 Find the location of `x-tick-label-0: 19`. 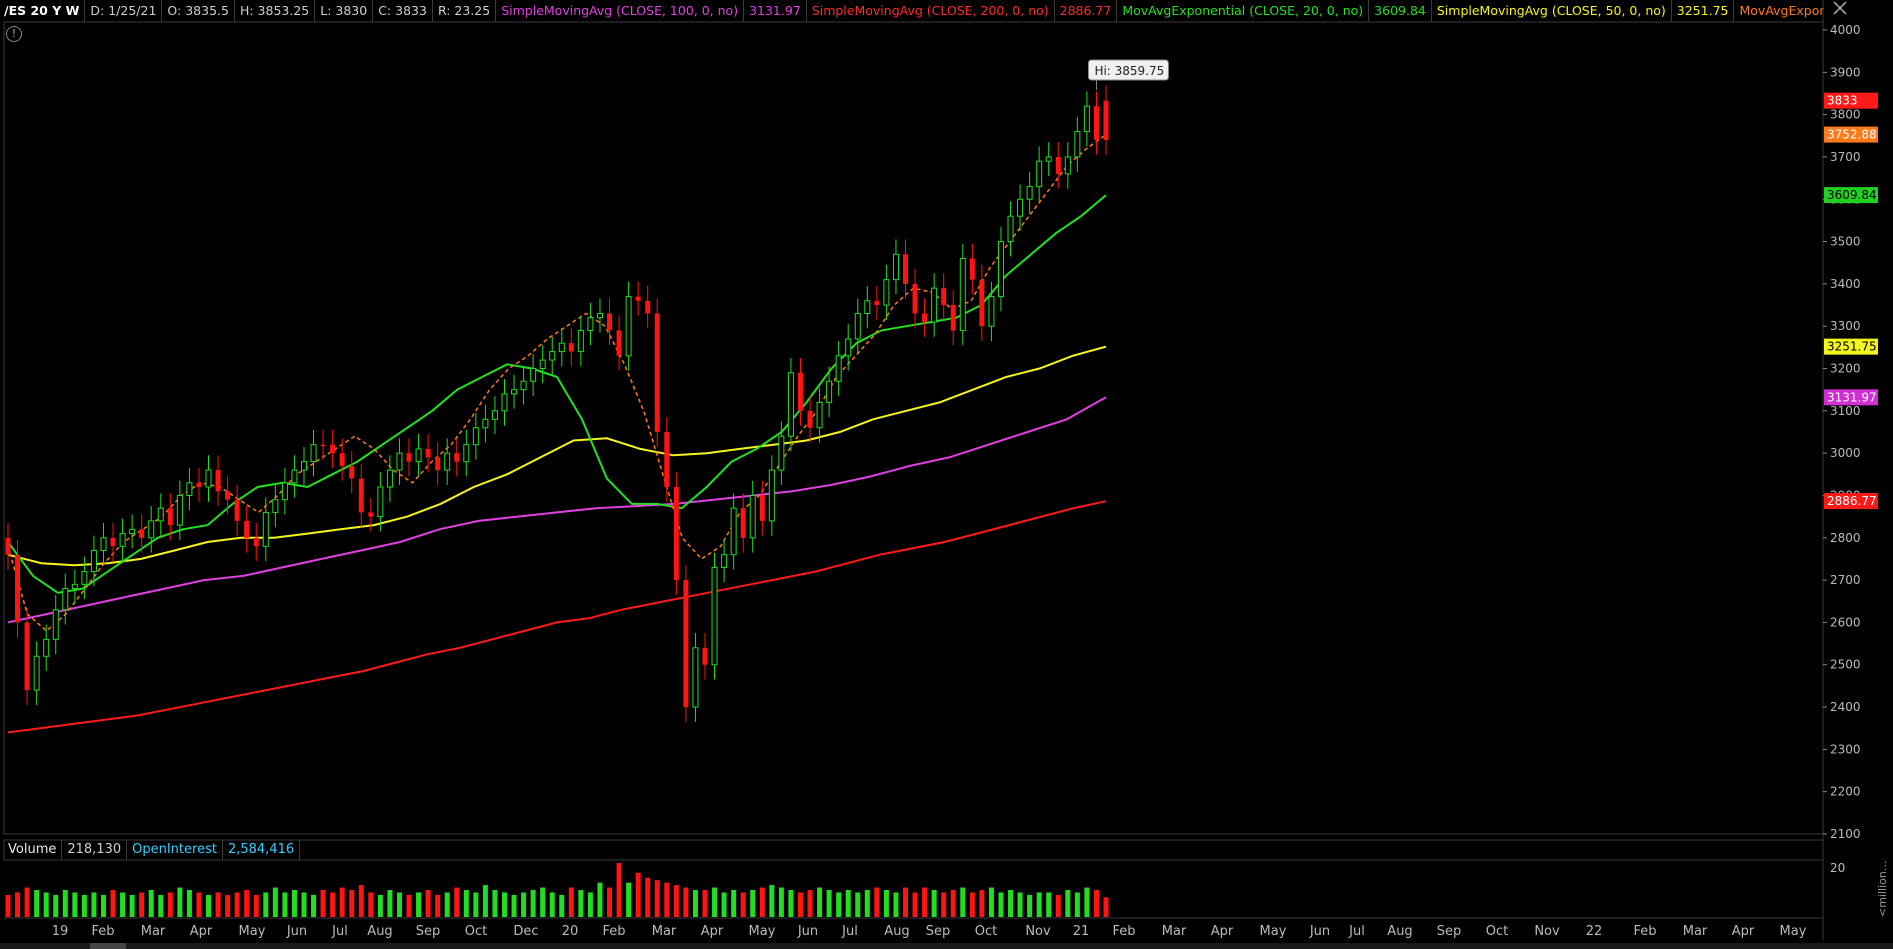

x-tick-label-0: 19 is located at coordinates (60, 931).